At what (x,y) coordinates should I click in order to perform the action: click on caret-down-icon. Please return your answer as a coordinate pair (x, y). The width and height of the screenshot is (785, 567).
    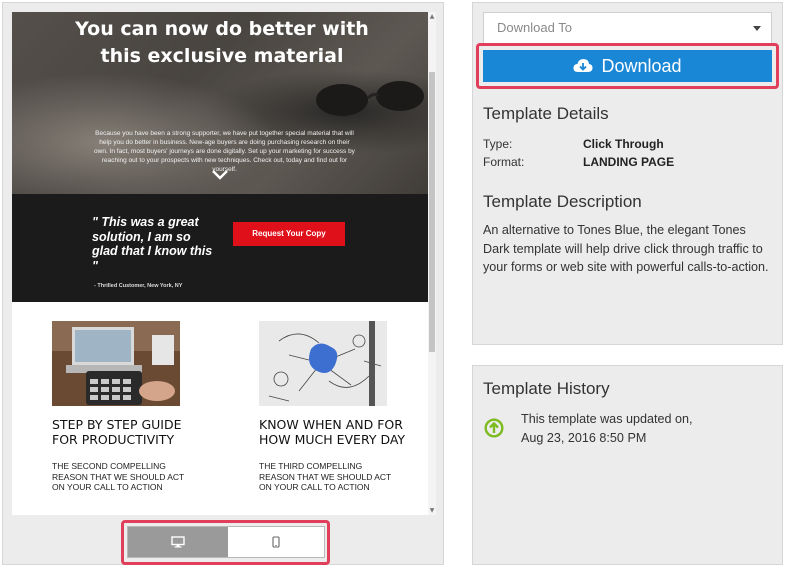
    Looking at the image, I should click on (757, 28).